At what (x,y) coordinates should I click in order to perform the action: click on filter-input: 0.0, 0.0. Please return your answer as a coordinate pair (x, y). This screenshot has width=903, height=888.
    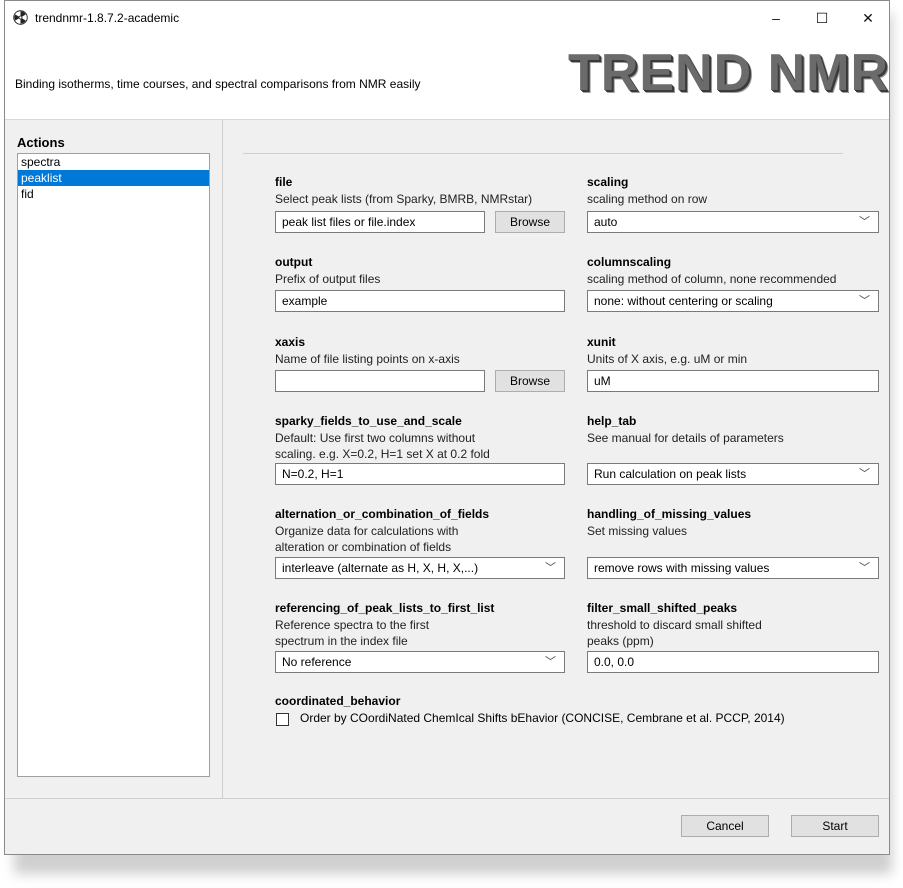
    Looking at the image, I should click on (733, 662).